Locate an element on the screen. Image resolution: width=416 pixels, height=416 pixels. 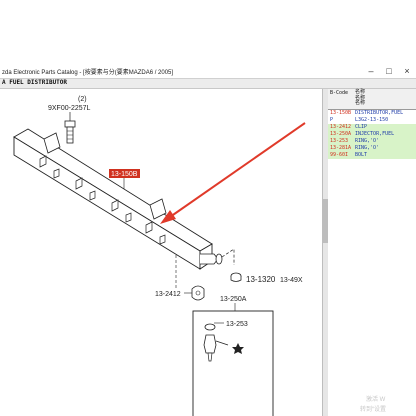
parts-row: 13-253 RING,'O' is located at coordinates (372, 141).